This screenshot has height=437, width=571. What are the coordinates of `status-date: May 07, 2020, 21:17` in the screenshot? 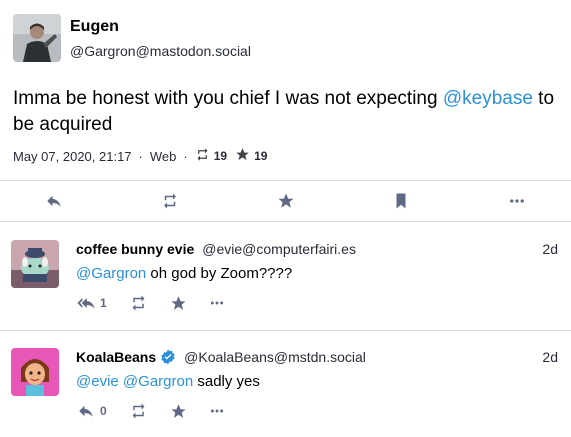 It's located at (72, 156).